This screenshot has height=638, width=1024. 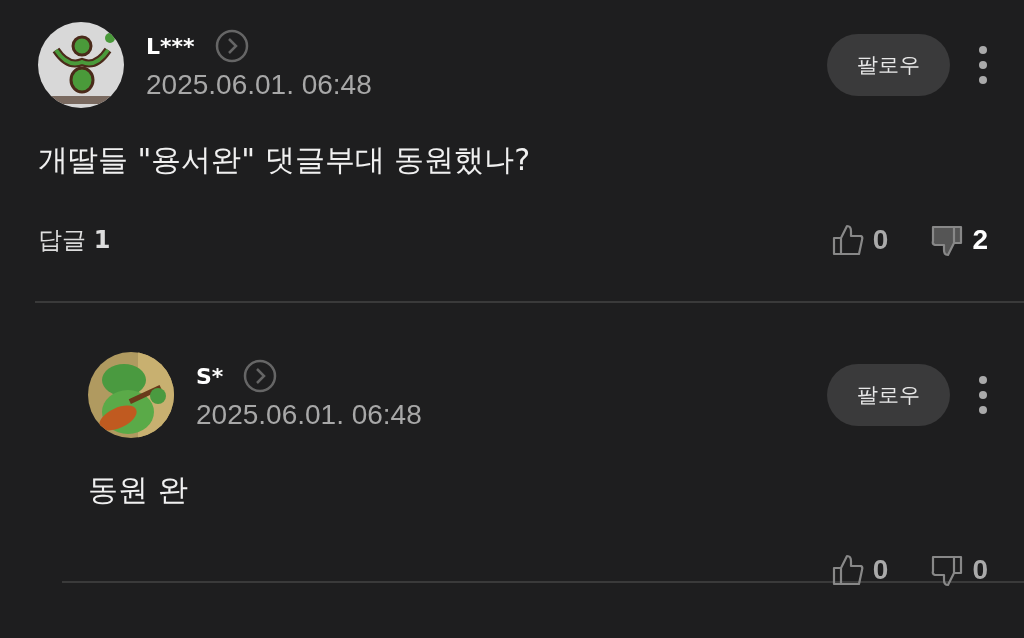 I want to click on dislike-count: 2, so click(x=980, y=240).